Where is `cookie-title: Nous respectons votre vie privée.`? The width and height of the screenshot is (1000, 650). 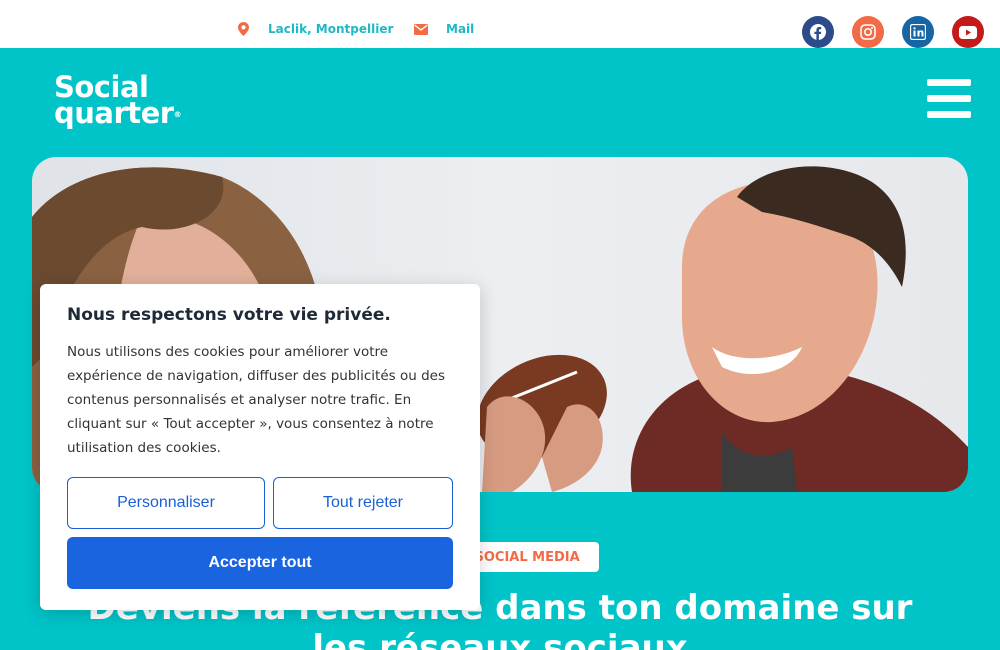
cookie-title: Nous respectons votre vie privée. is located at coordinates (229, 315).